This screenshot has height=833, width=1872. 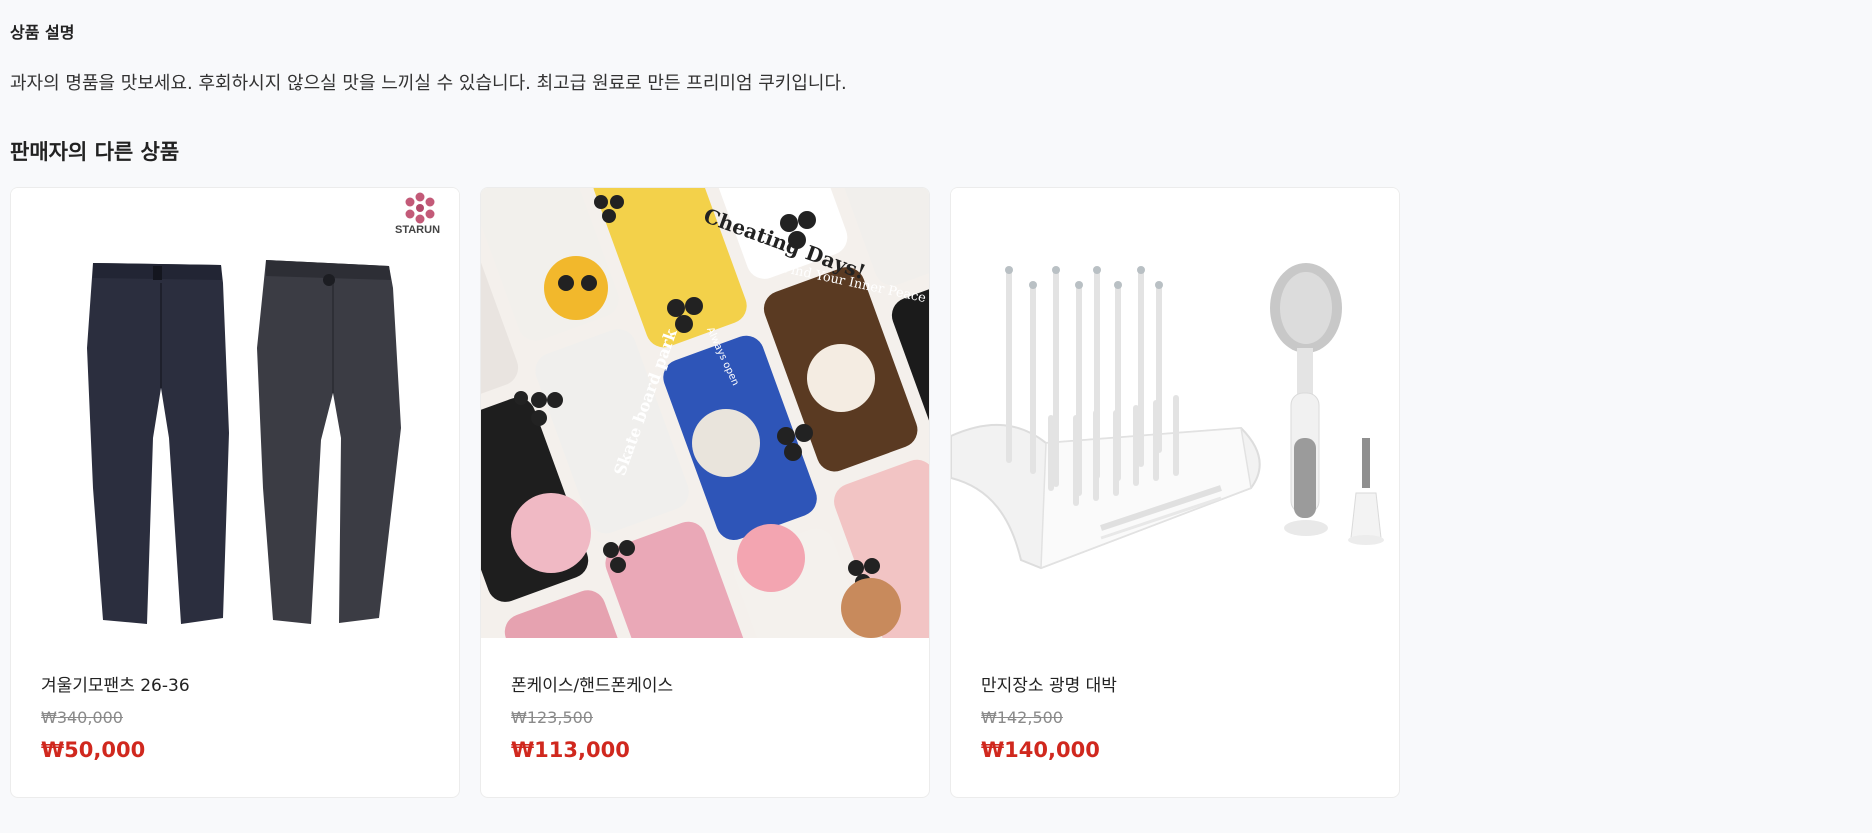 I want to click on description-heading: 상품 설명, so click(x=42, y=32).